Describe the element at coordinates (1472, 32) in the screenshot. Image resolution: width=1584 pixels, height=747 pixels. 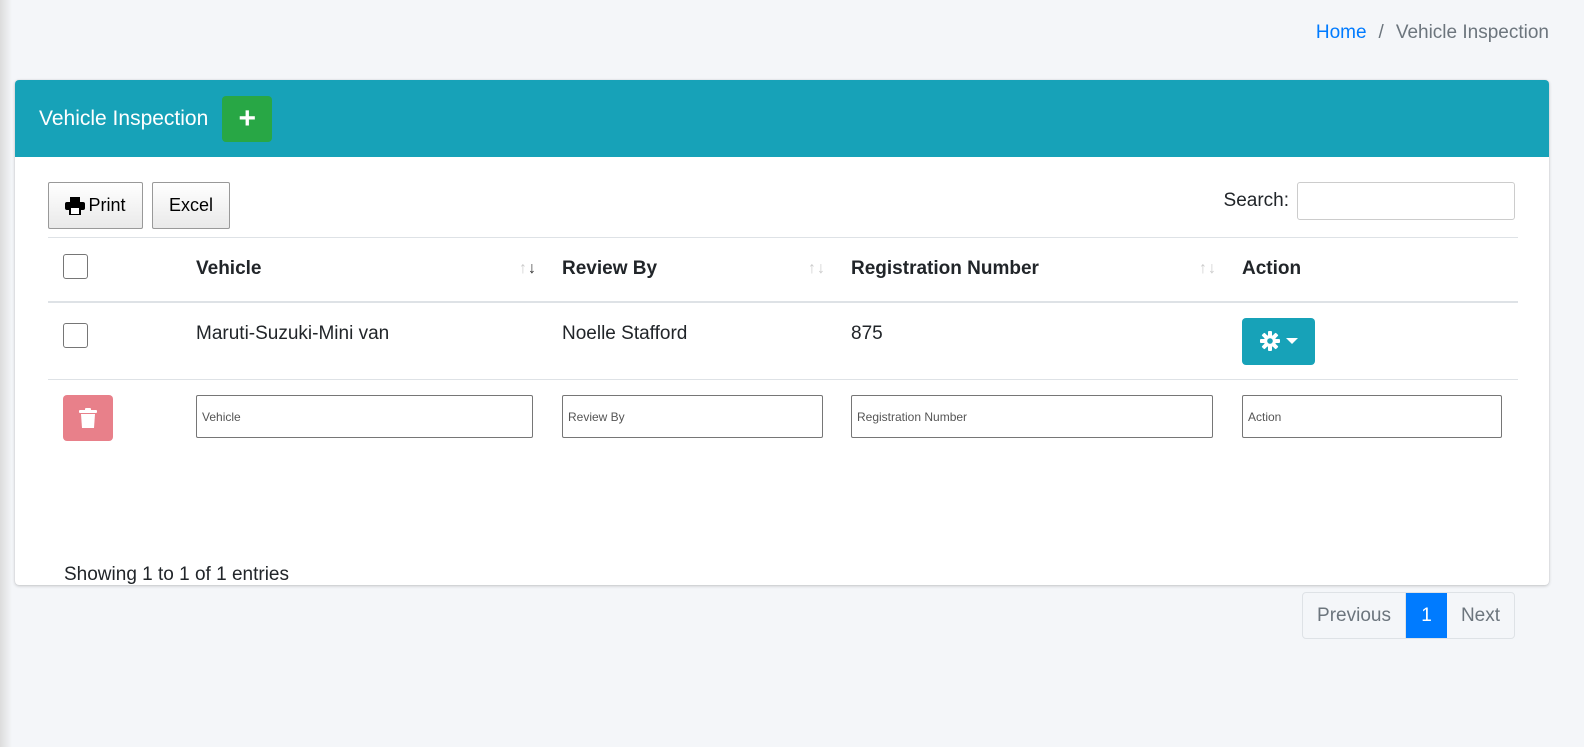
I see `breadcrumb-current: Vehicle Inspection` at that location.